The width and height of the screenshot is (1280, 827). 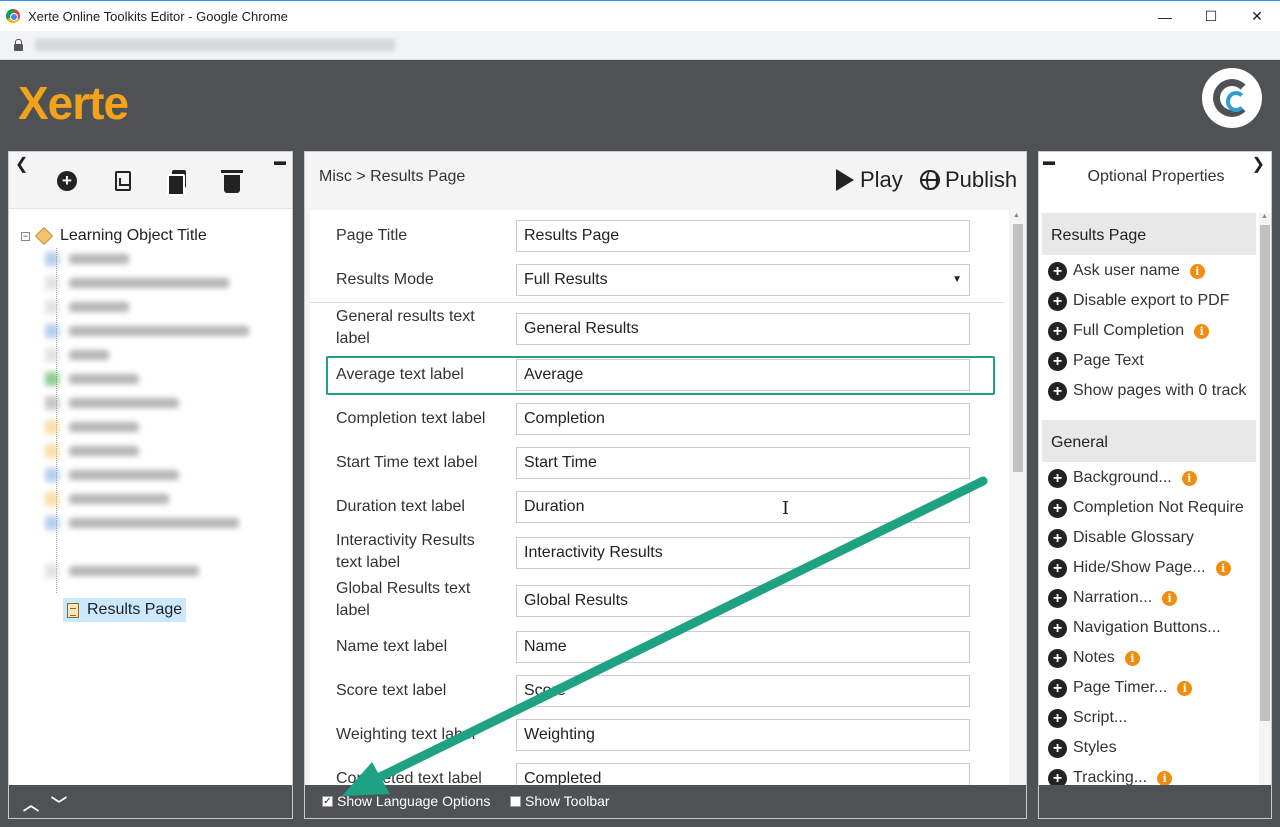 I want to click on option-styles: + Styles, so click(x=1082, y=748).